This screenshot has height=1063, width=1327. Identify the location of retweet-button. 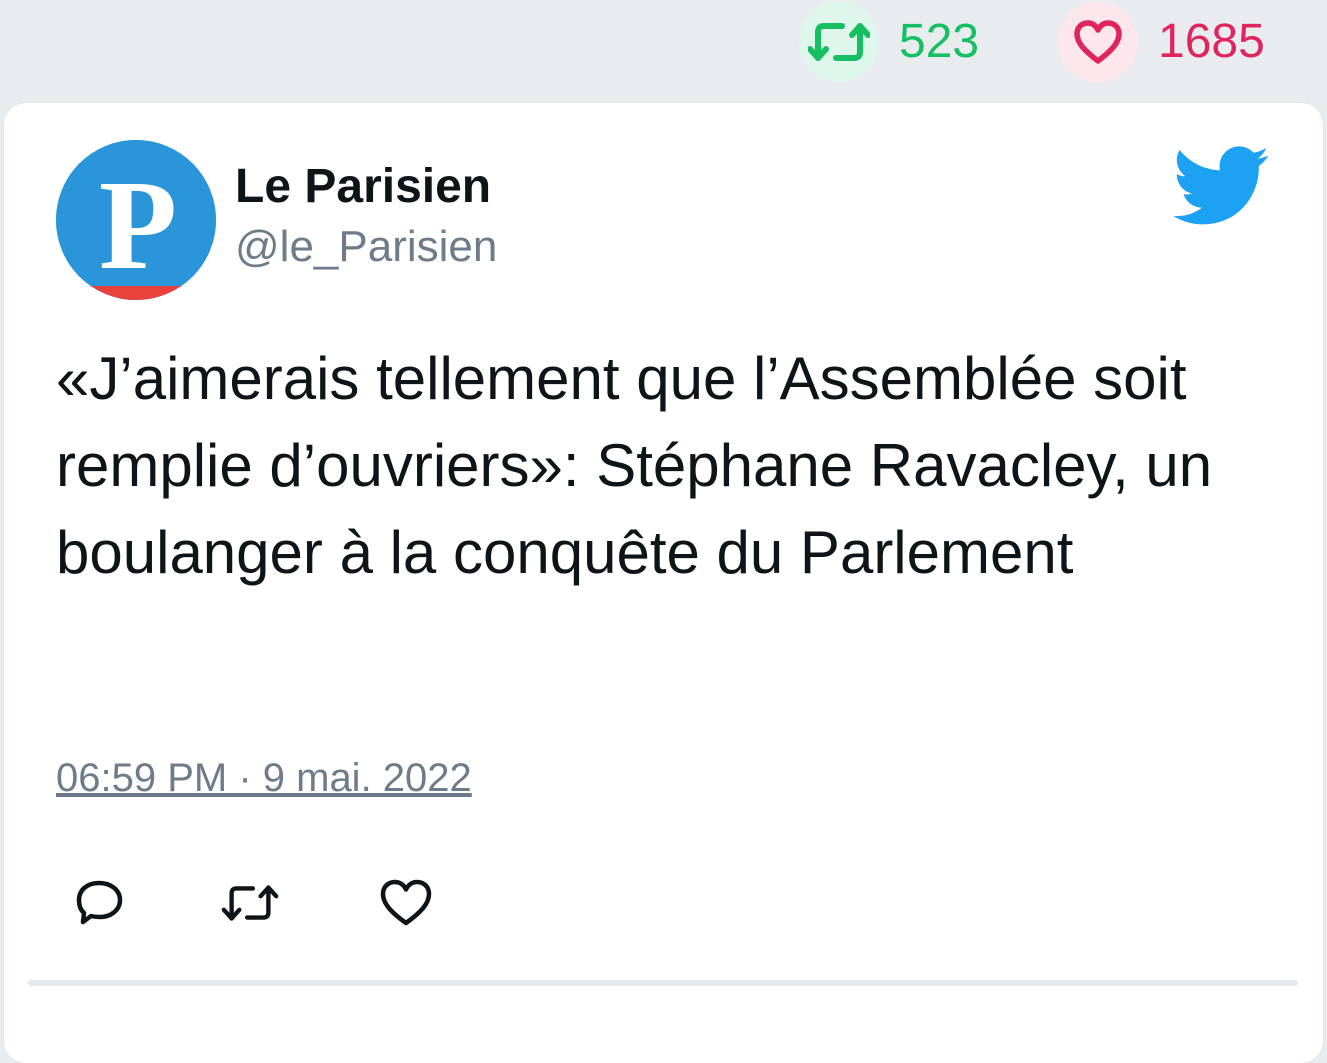
(250, 903).